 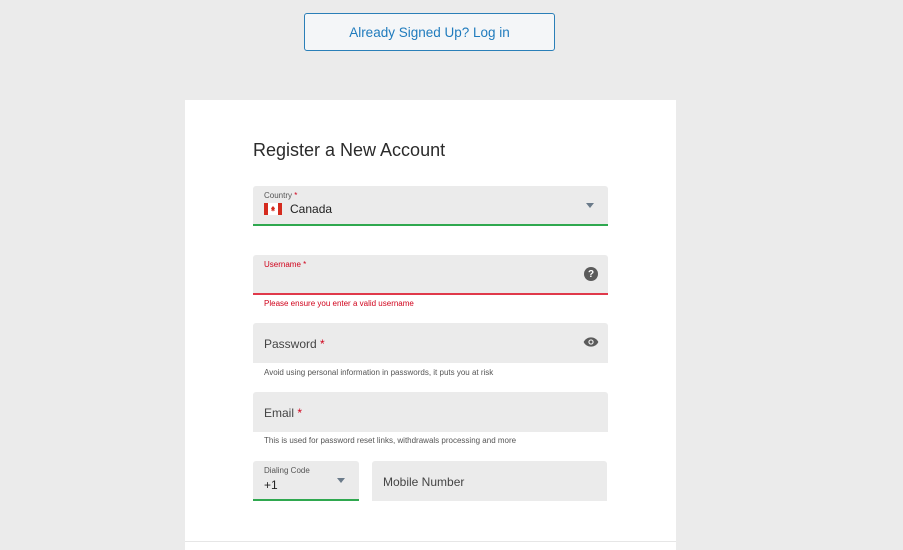 I want to click on eye-icon, so click(x=591, y=342).